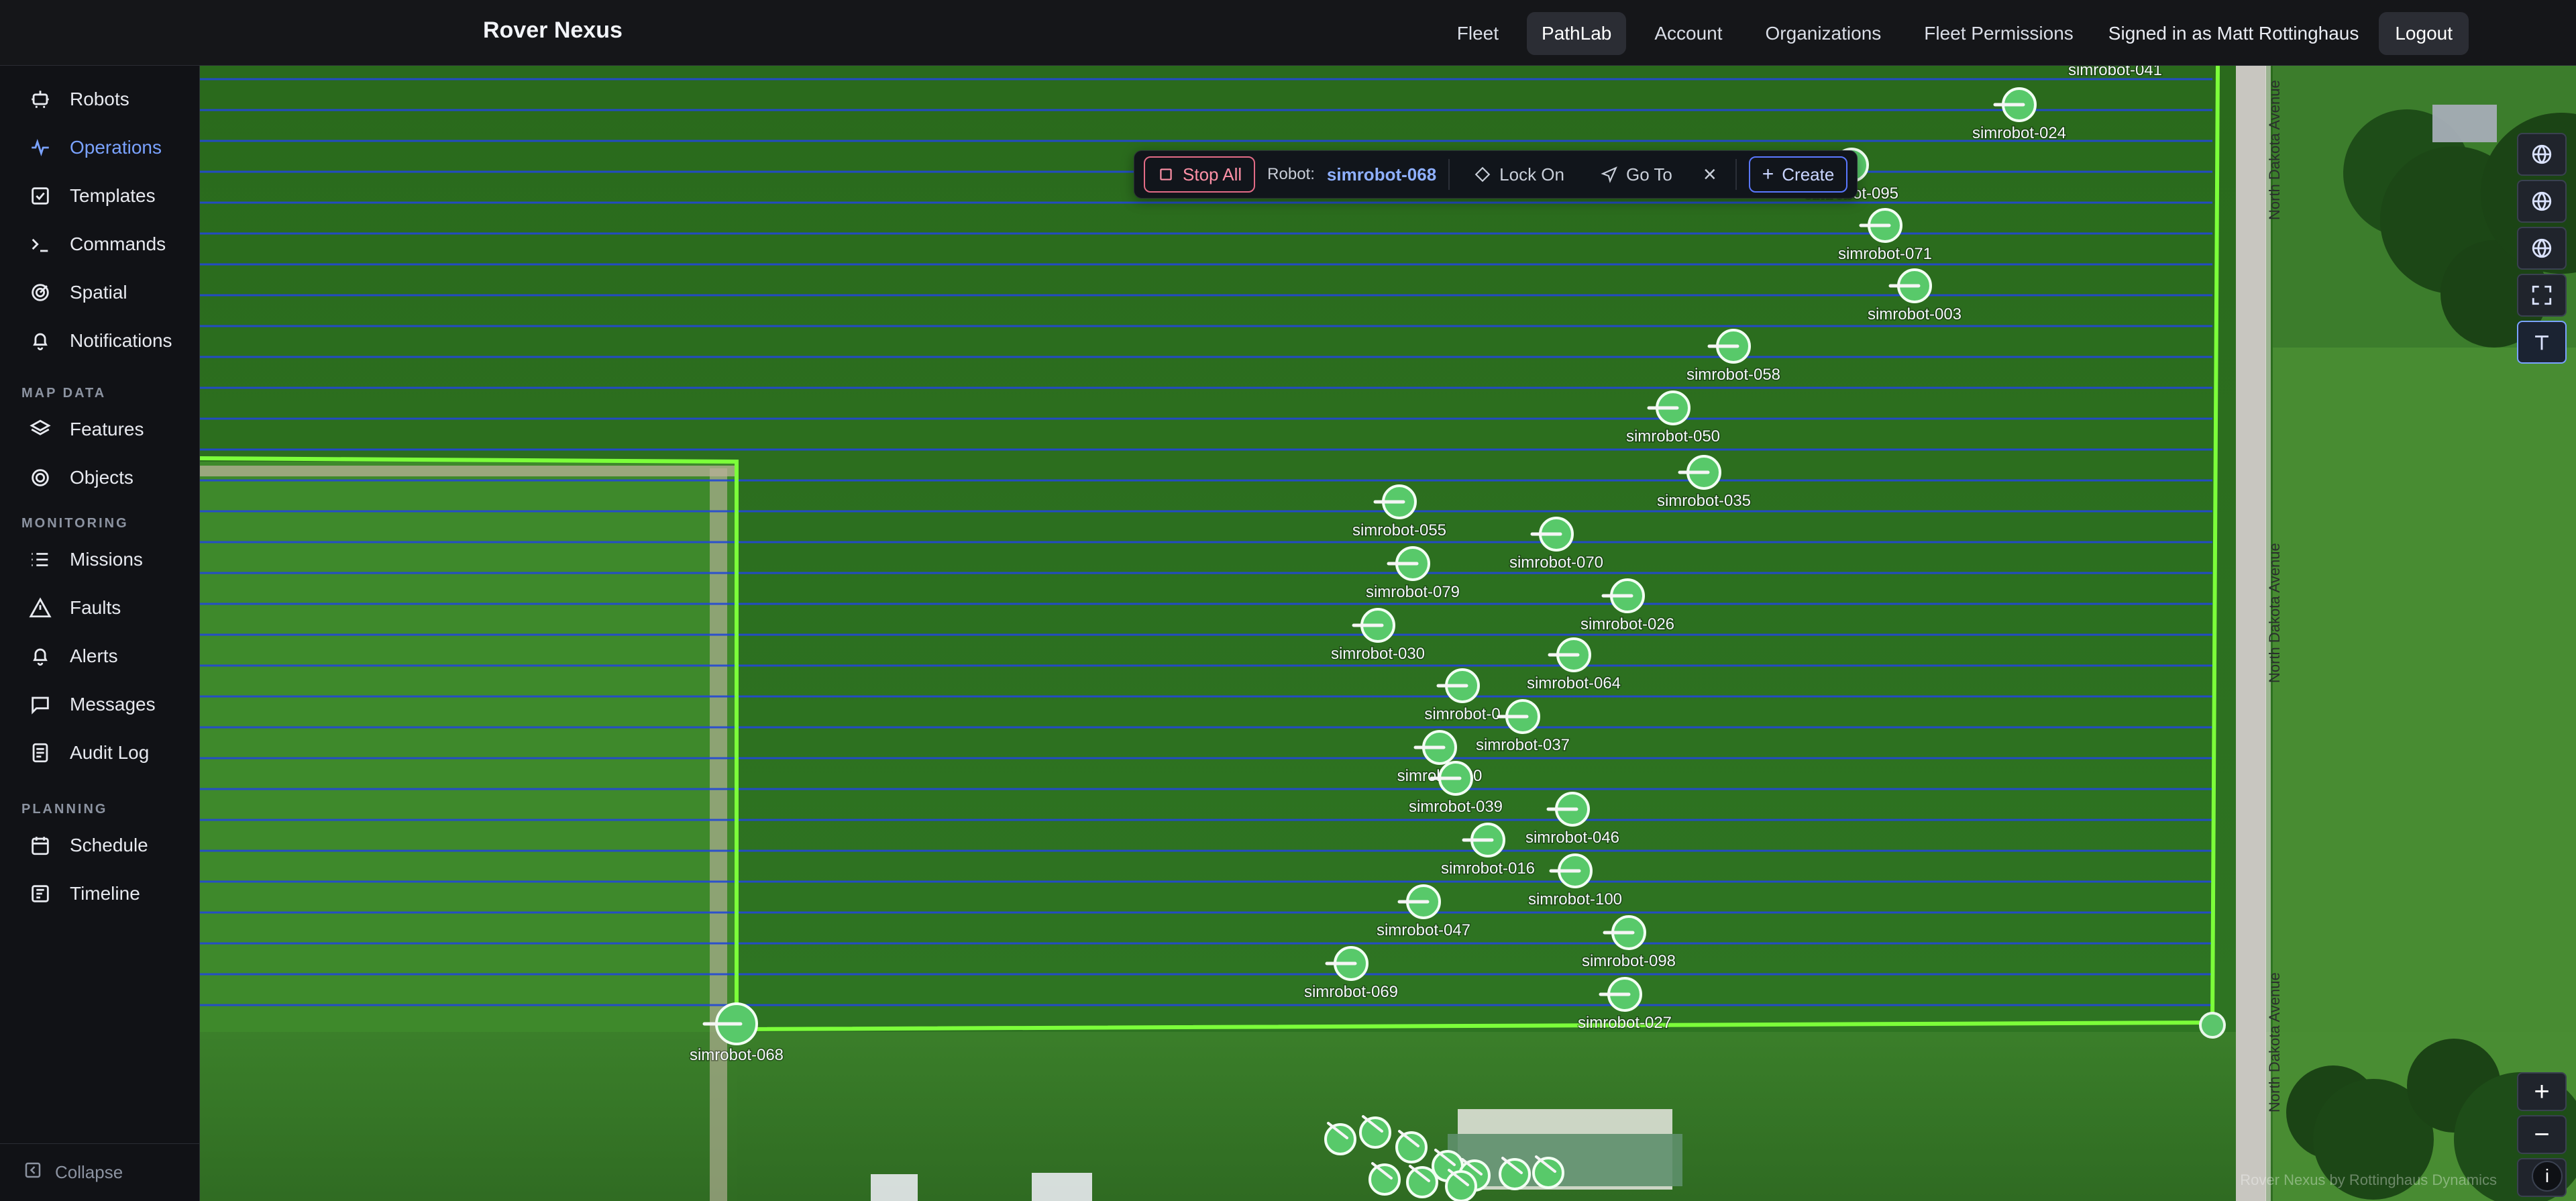  What do you see at coordinates (1291, 174) in the screenshot?
I see `robot-field-label: Robot:` at bounding box center [1291, 174].